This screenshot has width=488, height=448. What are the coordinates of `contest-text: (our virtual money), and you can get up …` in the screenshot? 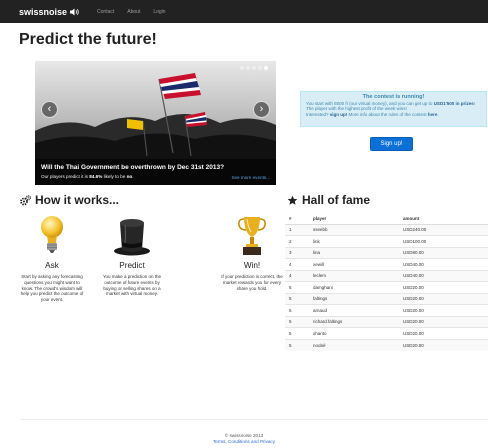 It's located at (390, 103).